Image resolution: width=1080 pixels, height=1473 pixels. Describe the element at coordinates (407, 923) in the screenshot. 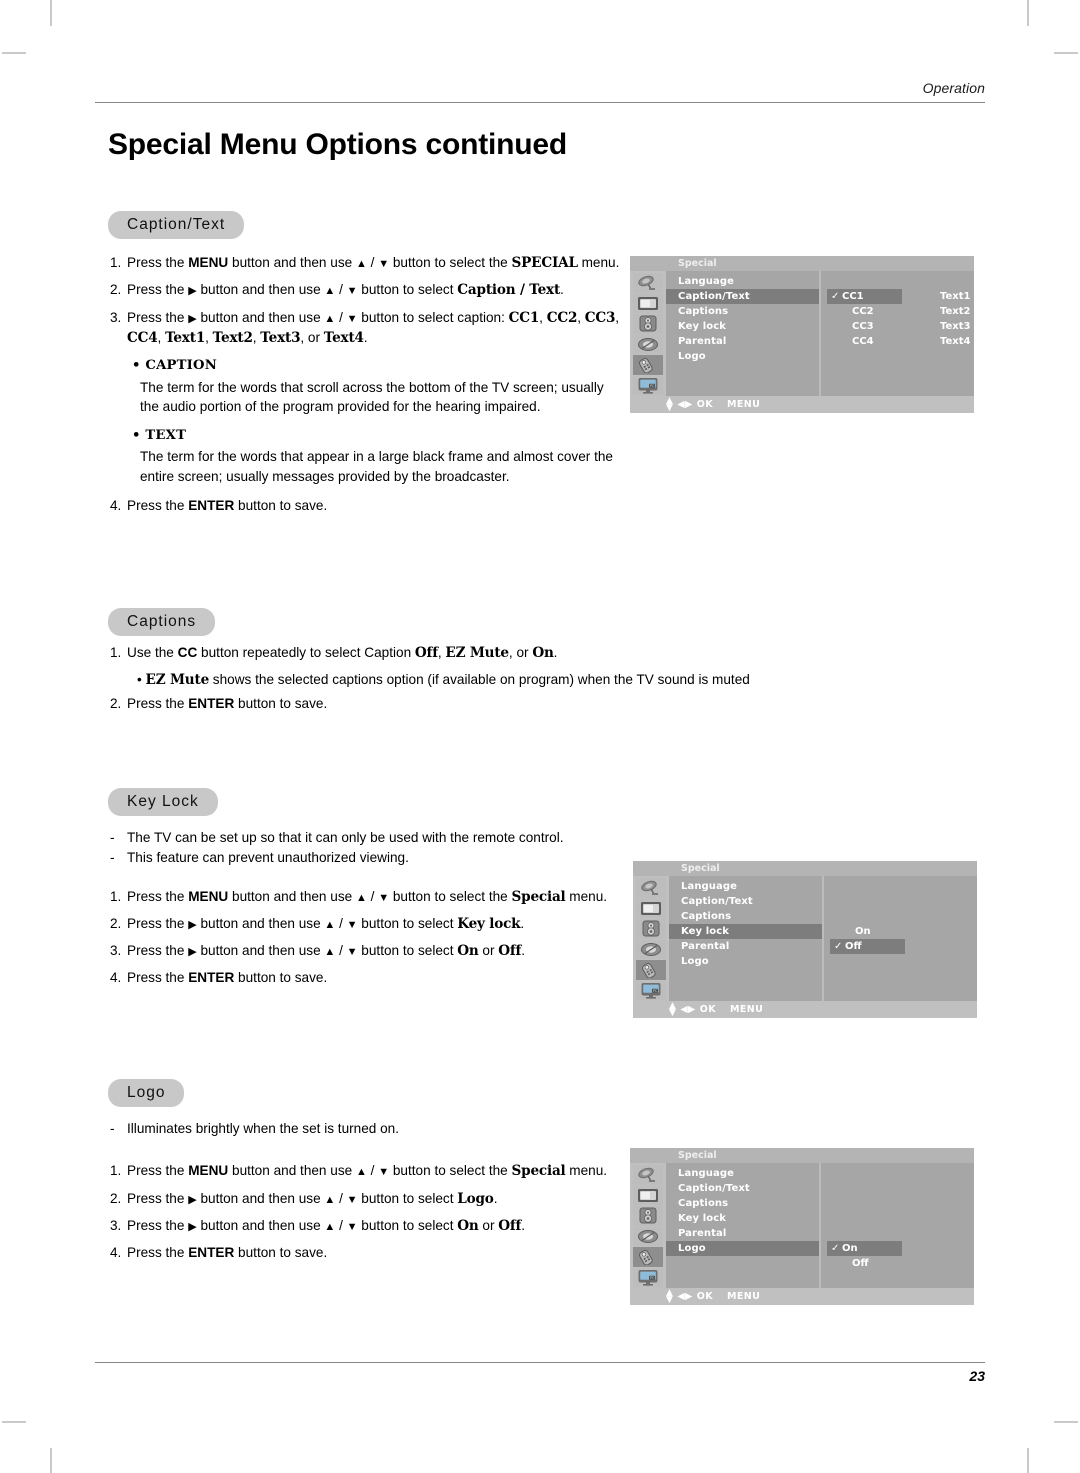

I see `text-run: button to select` at that location.